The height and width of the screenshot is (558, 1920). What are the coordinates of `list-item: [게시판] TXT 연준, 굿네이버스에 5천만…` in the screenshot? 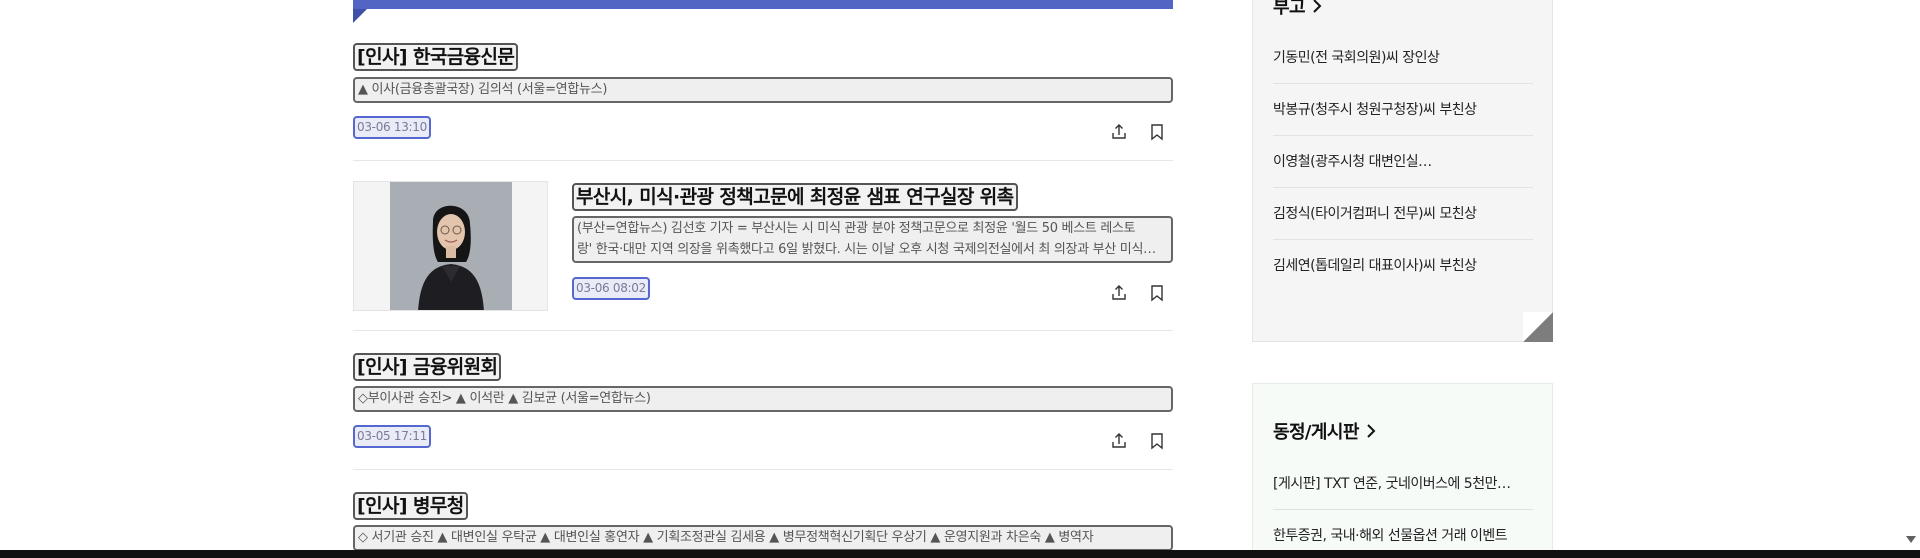 It's located at (1403, 484).